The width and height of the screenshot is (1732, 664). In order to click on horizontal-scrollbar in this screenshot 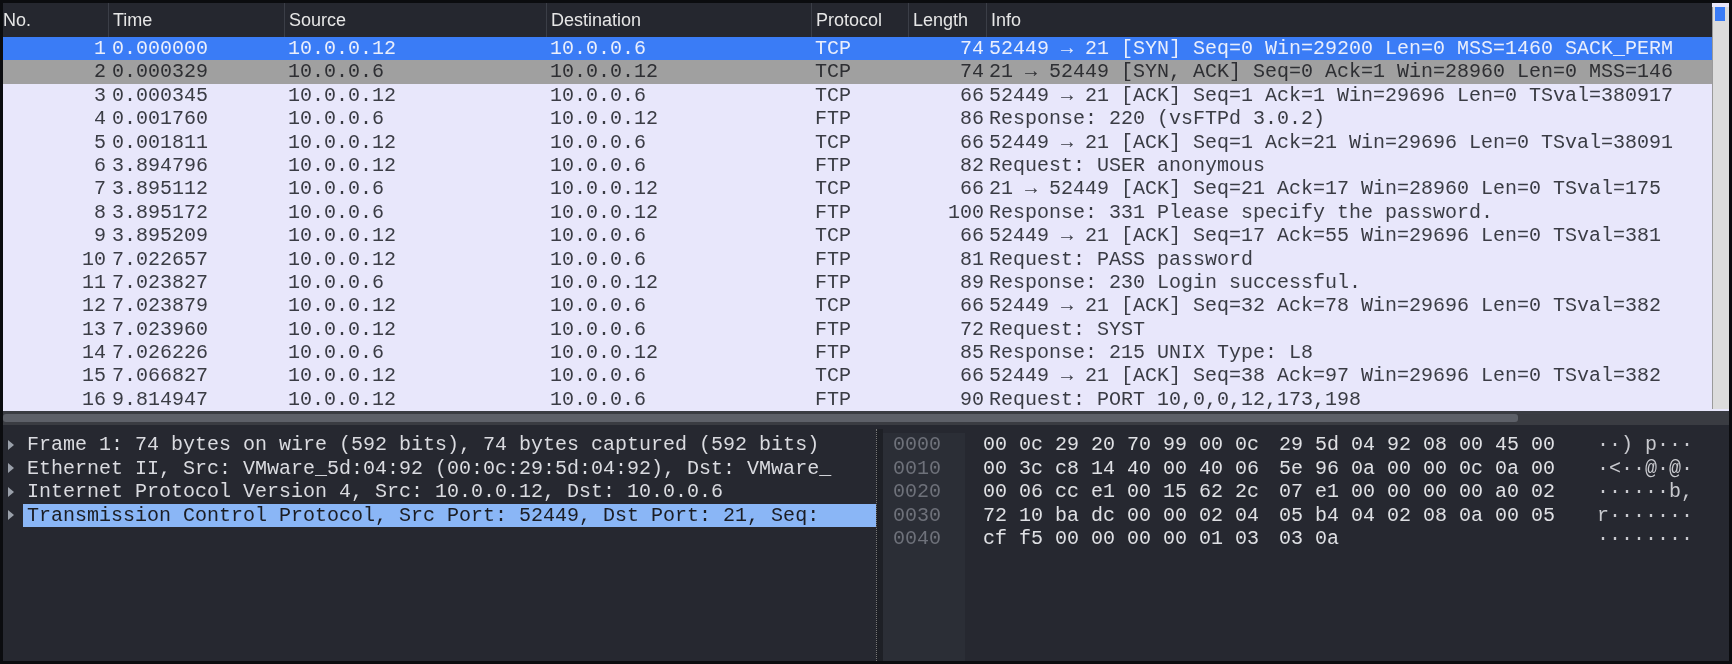, I will do `click(866, 418)`.